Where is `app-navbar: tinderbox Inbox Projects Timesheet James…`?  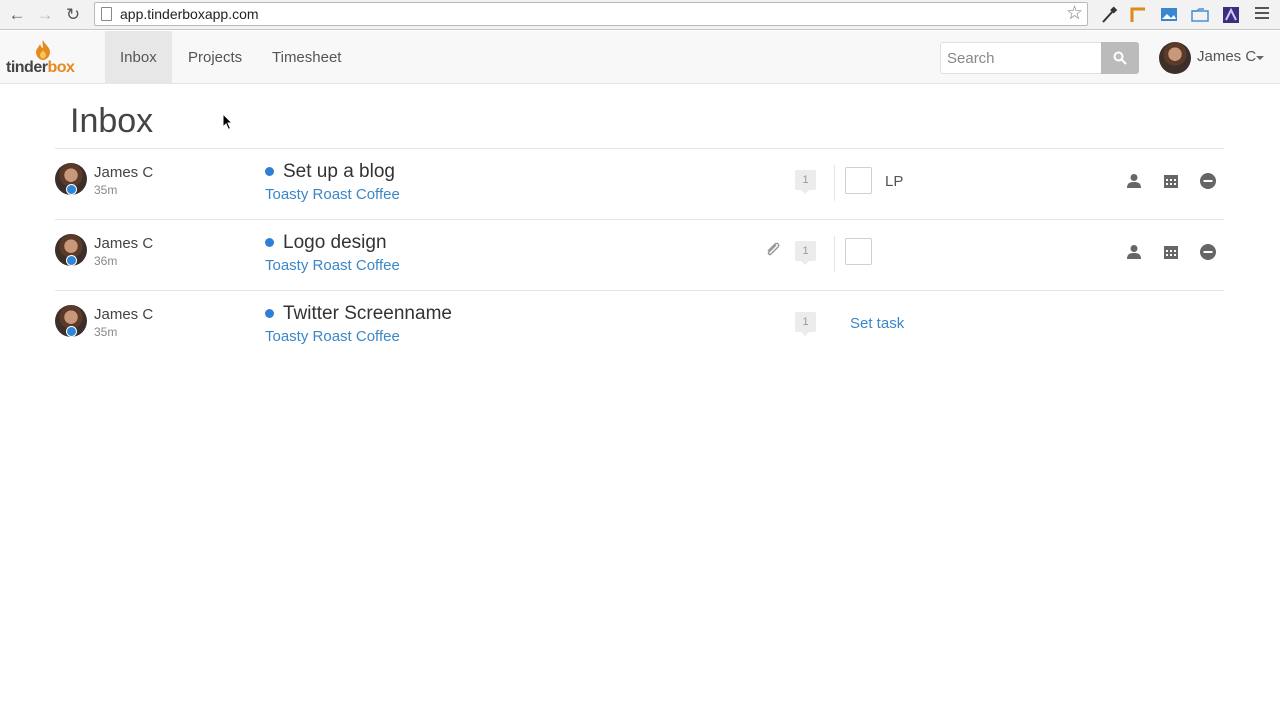 app-navbar: tinderbox Inbox Projects Timesheet James… is located at coordinates (640, 57).